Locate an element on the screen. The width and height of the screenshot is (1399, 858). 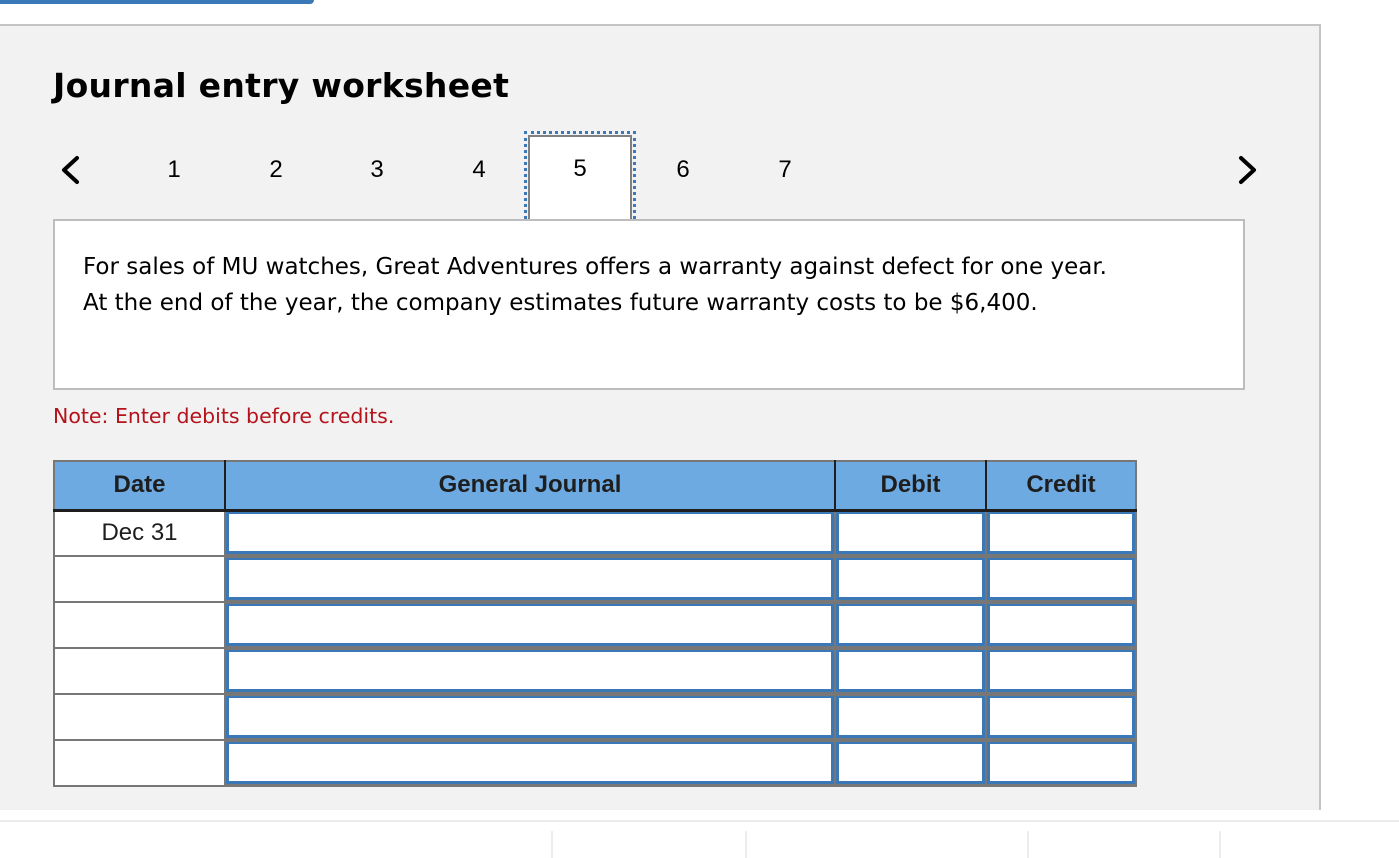
step-4: 4 is located at coordinates (479, 170).